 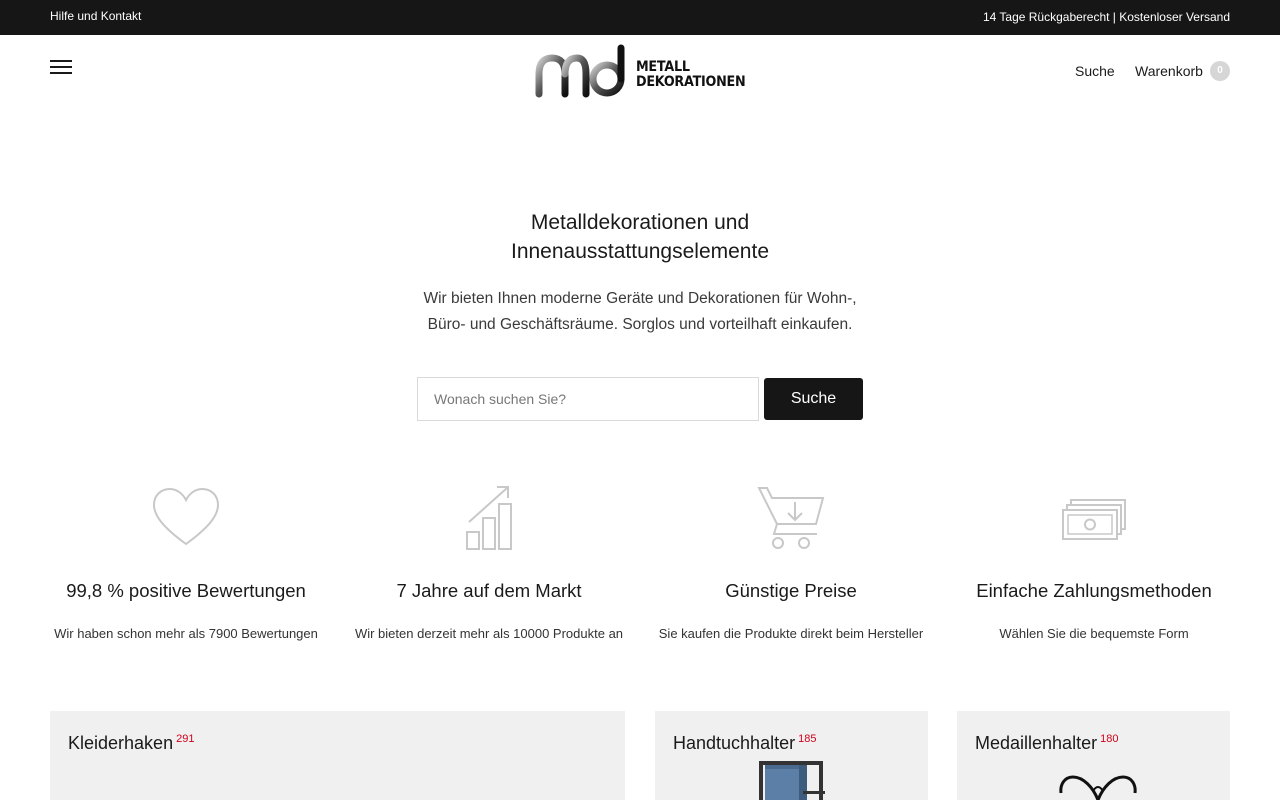 What do you see at coordinates (813, 399) in the screenshot?
I see `search-button: Suche` at bounding box center [813, 399].